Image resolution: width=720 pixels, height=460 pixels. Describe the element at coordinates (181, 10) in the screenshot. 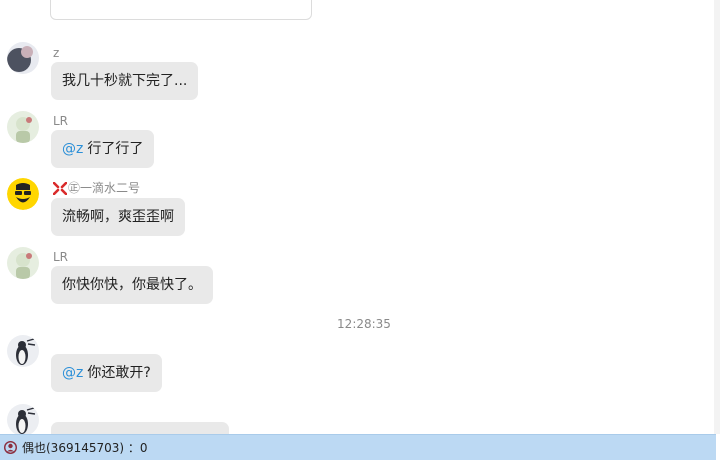

I see `previous-message-card` at that location.